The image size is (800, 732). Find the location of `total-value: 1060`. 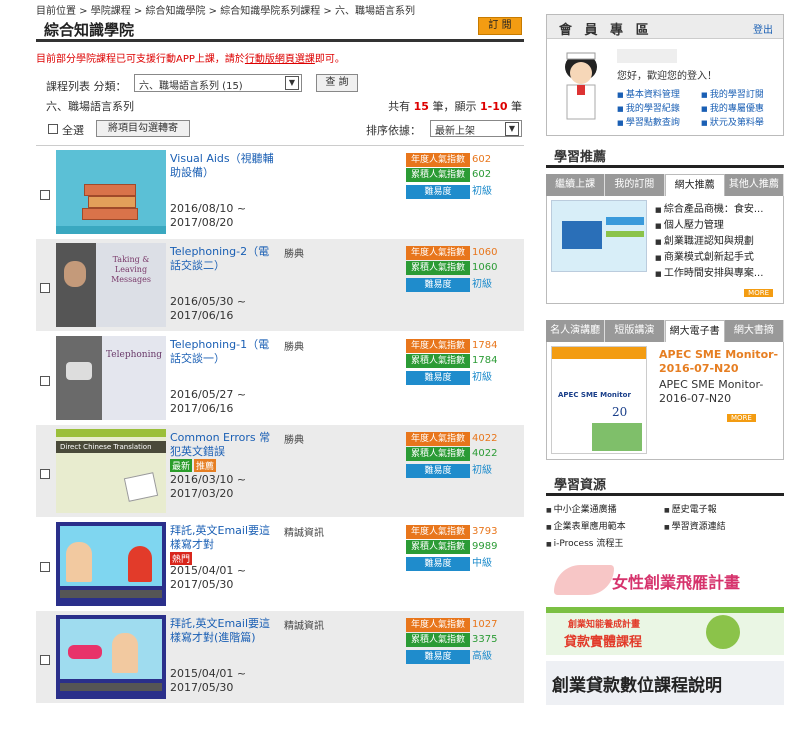

total-value: 1060 is located at coordinates (485, 267).